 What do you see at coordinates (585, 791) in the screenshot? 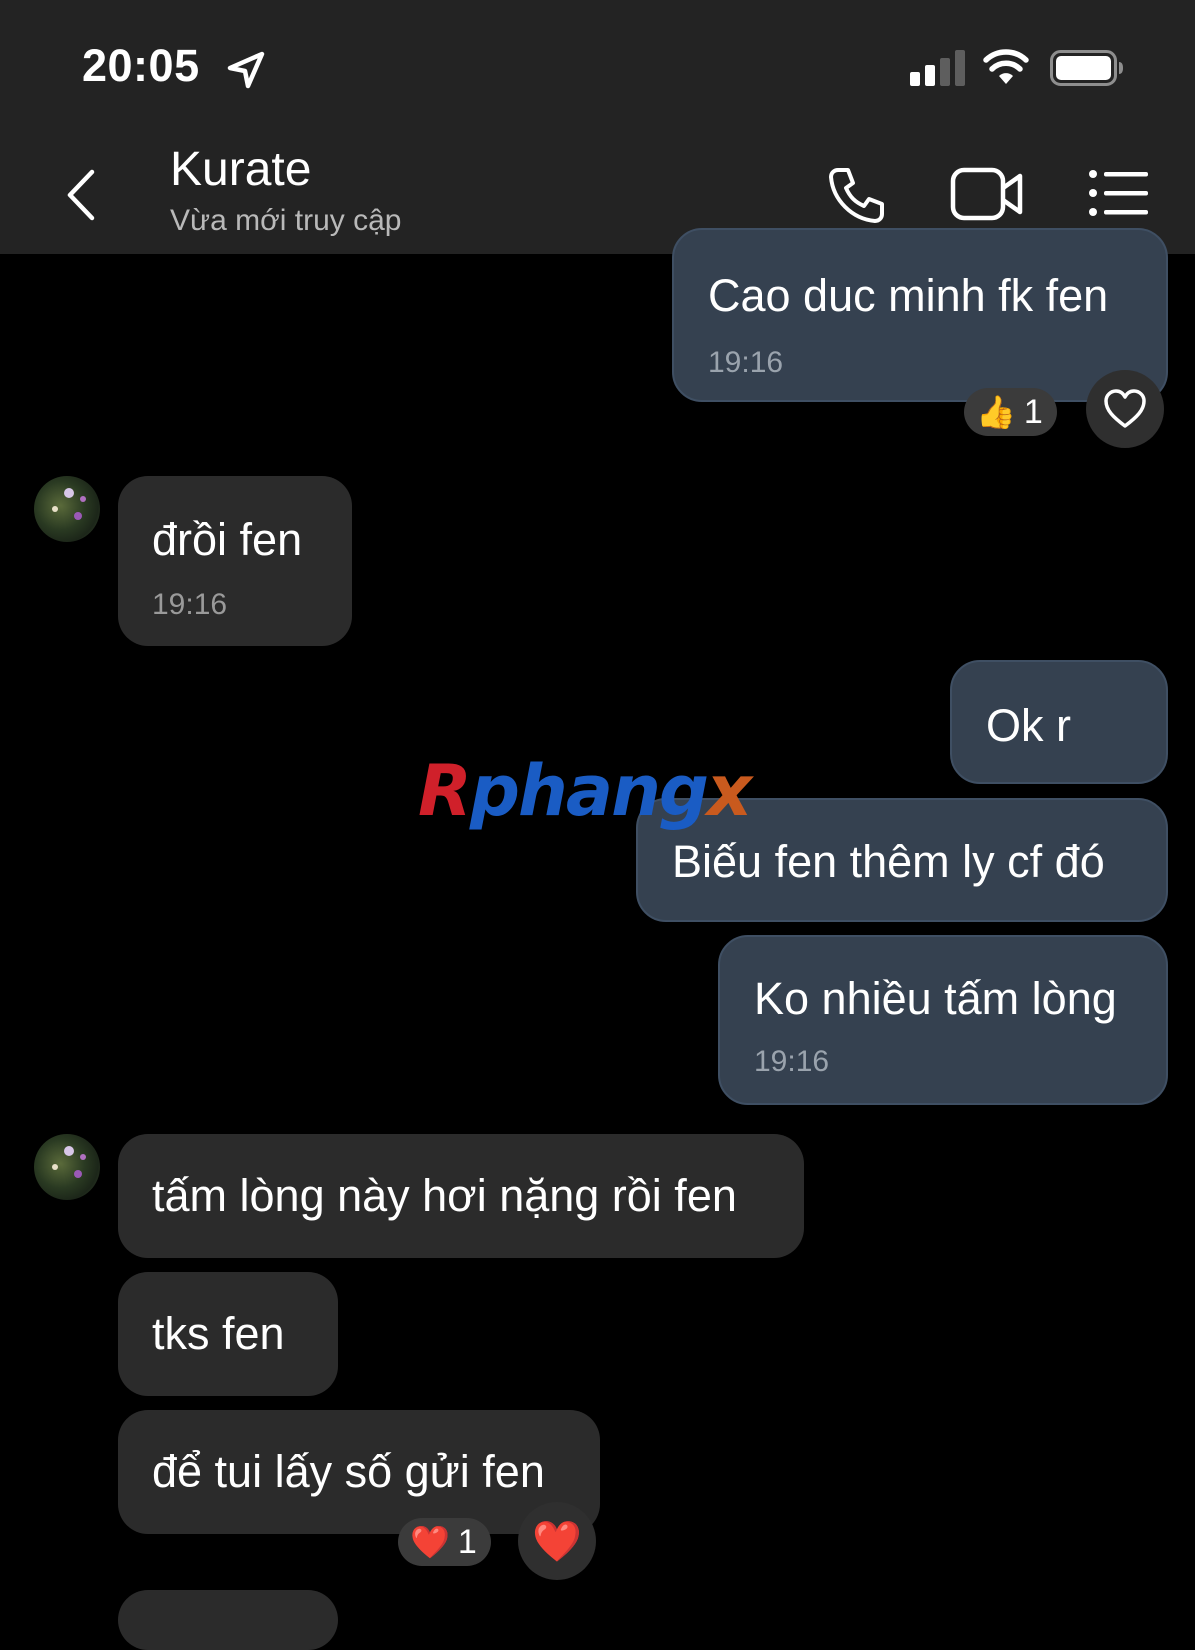
I see `watermark-logo: Rphangx` at bounding box center [585, 791].